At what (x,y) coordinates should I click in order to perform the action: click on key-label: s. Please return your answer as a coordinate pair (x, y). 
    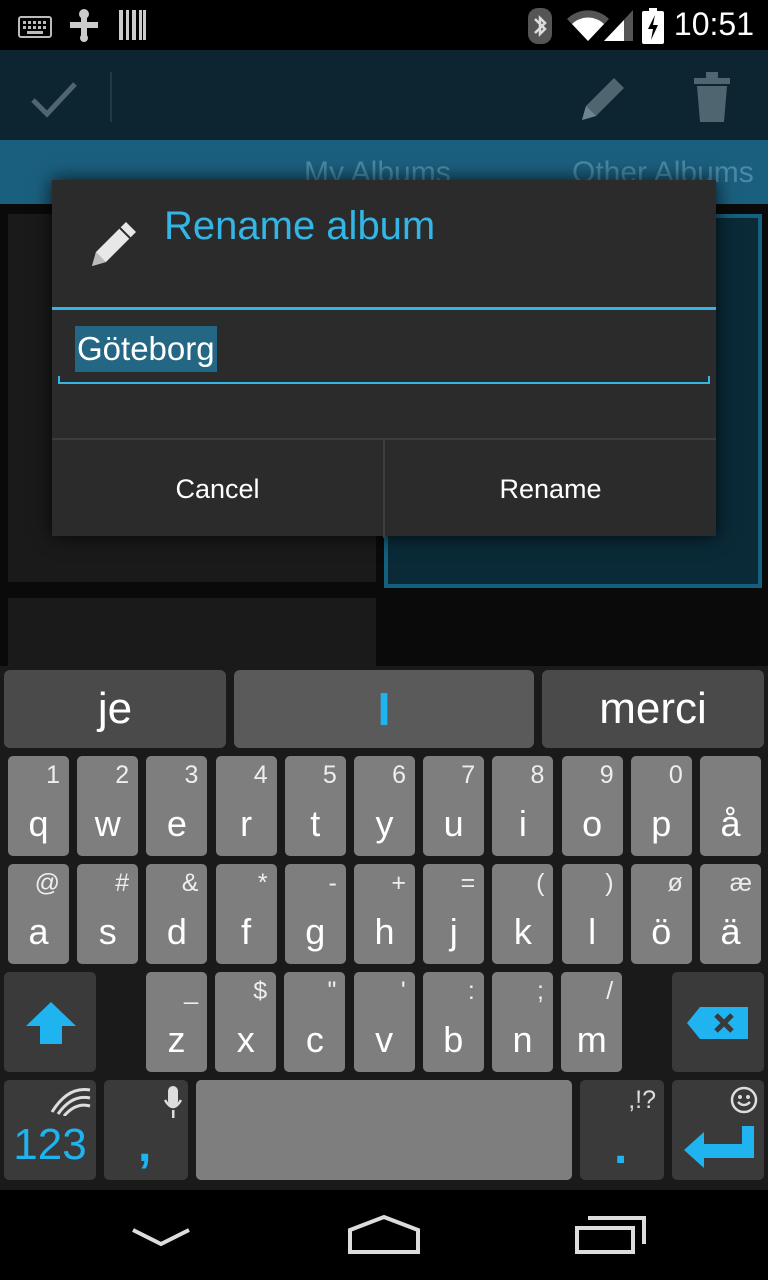
    Looking at the image, I should click on (107, 931).